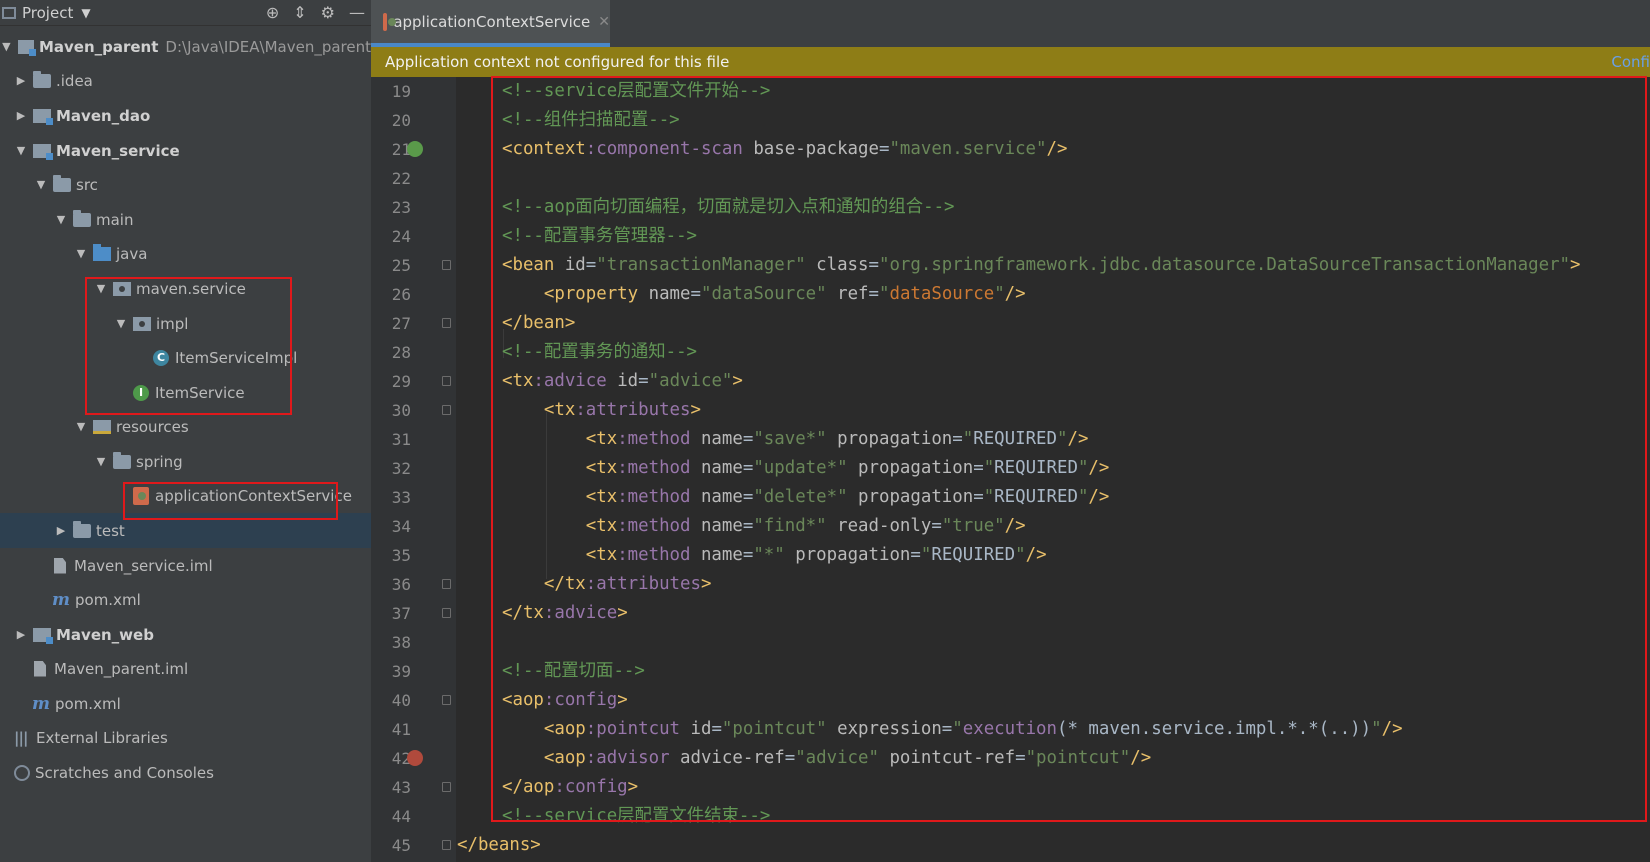  I want to click on code-line: 19 <!--service层配置文件开始-->, so click(581, 91).